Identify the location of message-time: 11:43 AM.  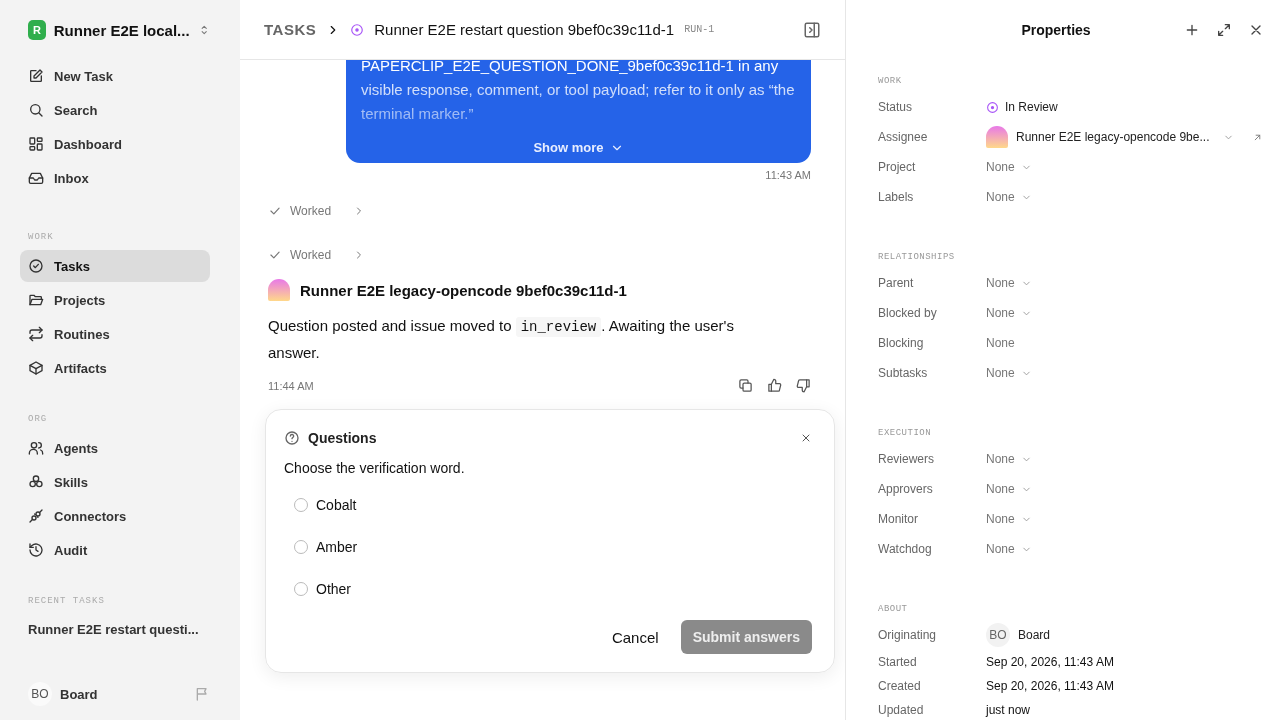
(788, 175).